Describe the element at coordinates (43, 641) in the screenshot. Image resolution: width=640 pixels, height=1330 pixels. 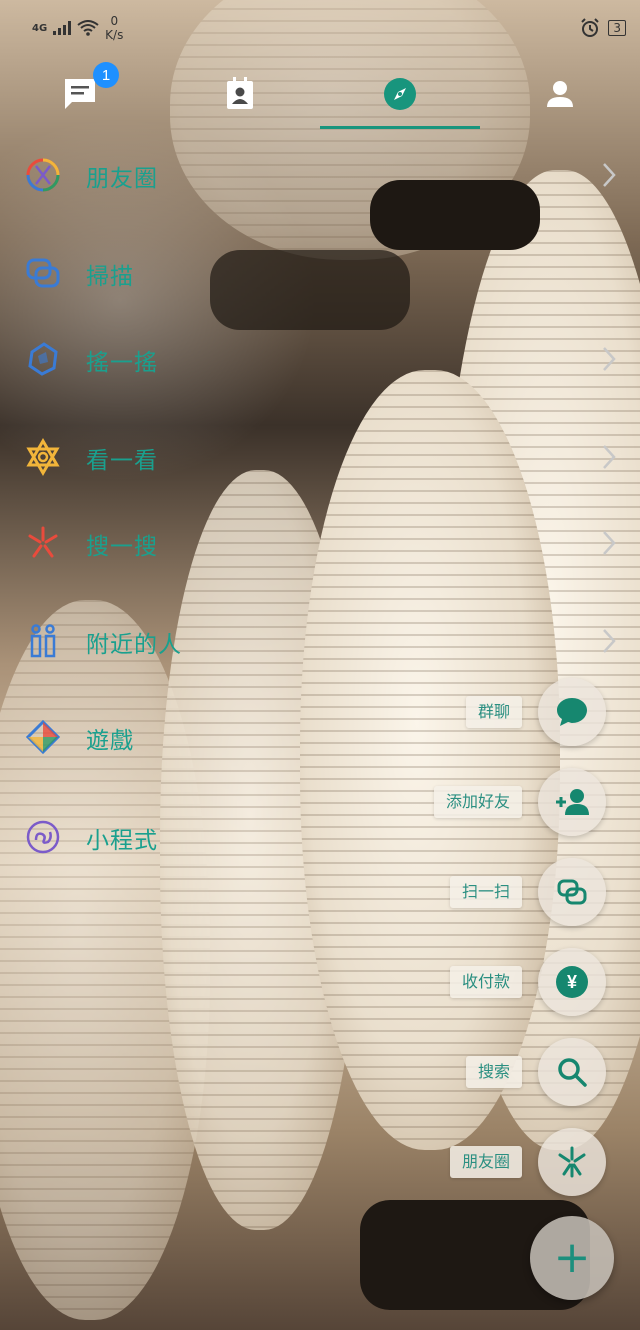
I see `nearby-people-icon` at that location.